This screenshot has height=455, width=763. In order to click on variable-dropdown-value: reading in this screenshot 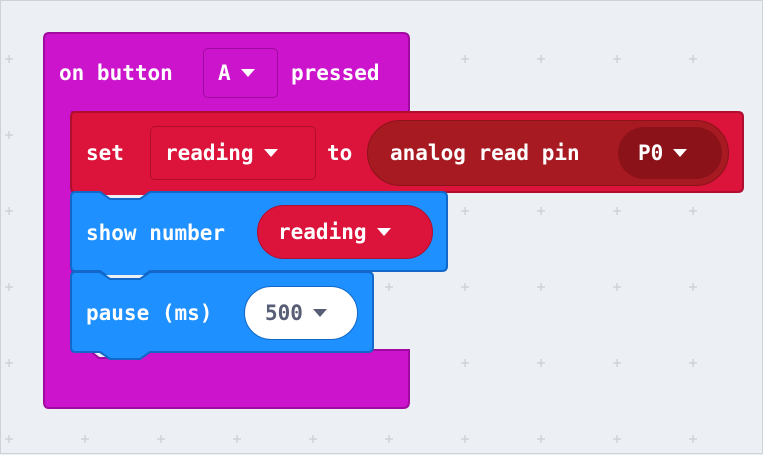, I will do `click(209, 153)`.